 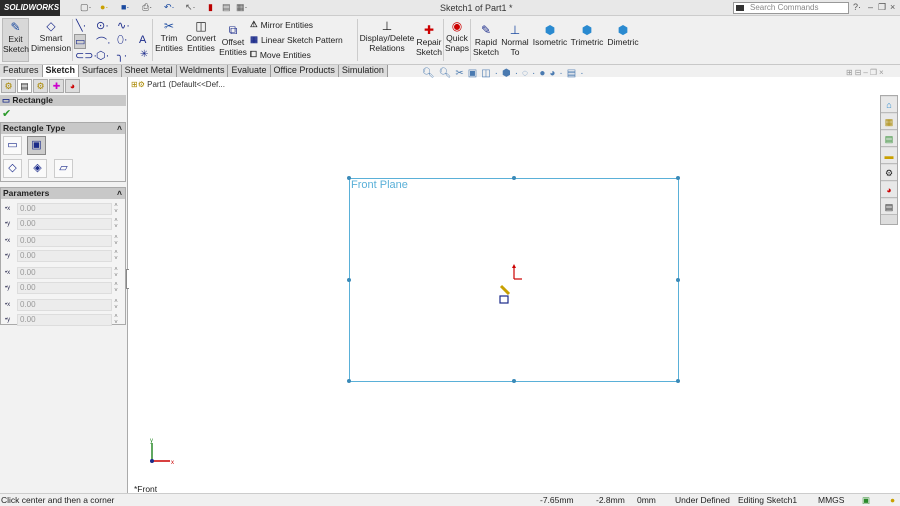 What do you see at coordinates (169, 7) in the screenshot?
I see `undo-icon: ↶·` at bounding box center [169, 7].